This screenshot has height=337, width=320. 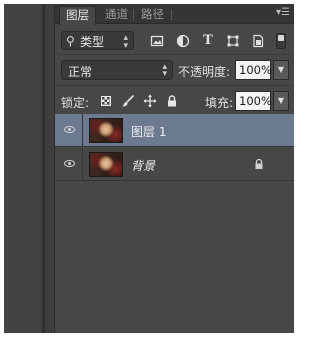 I want to click on fill-label: 填充:, so click(x=219, y=103).